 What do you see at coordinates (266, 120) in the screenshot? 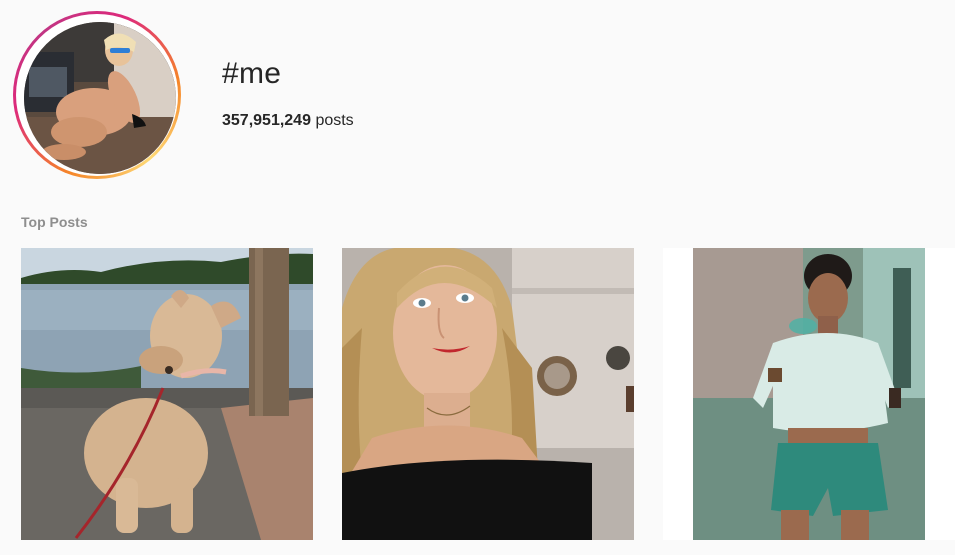
I see `post-count-number: 357,951,249` at bounding box center [266, 120].